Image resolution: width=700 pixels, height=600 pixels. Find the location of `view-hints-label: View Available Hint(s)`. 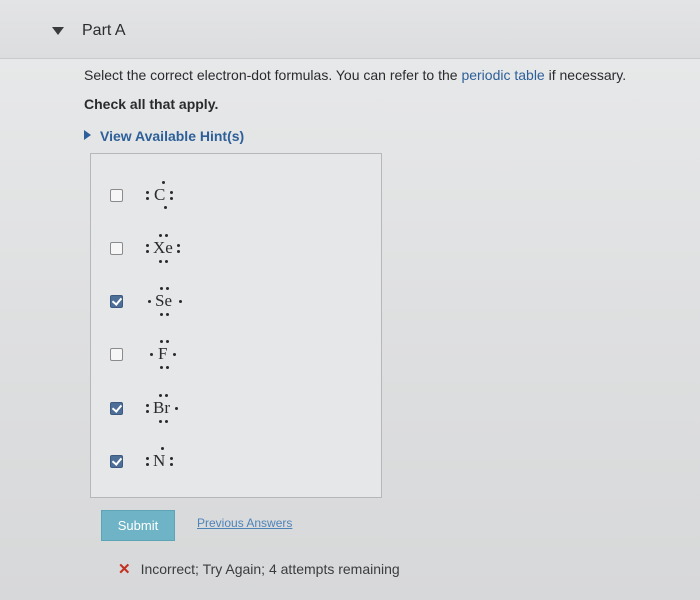

view-hints-label: View Available Hint(s) is located at coordinates (172, 136).